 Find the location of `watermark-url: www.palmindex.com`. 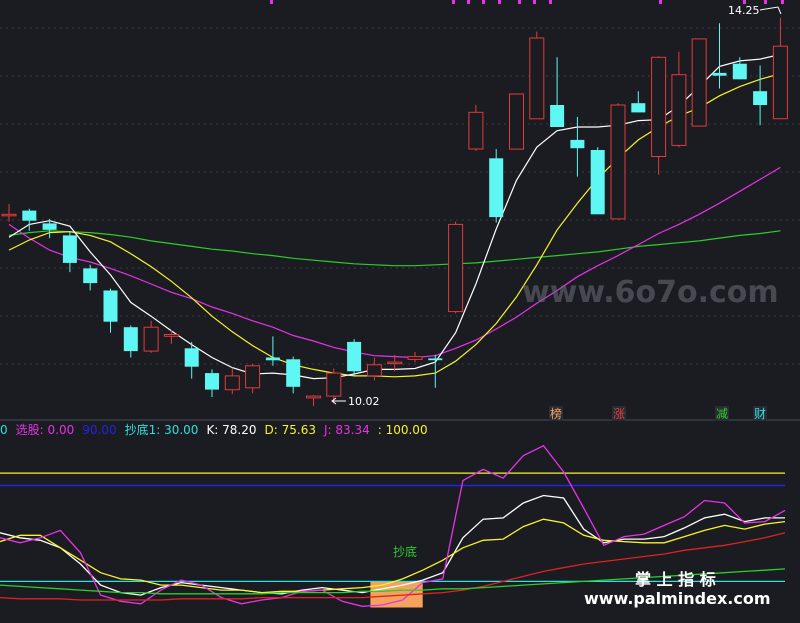

watermark-url: www.palmindex.com is located at coordinates (677, 598).